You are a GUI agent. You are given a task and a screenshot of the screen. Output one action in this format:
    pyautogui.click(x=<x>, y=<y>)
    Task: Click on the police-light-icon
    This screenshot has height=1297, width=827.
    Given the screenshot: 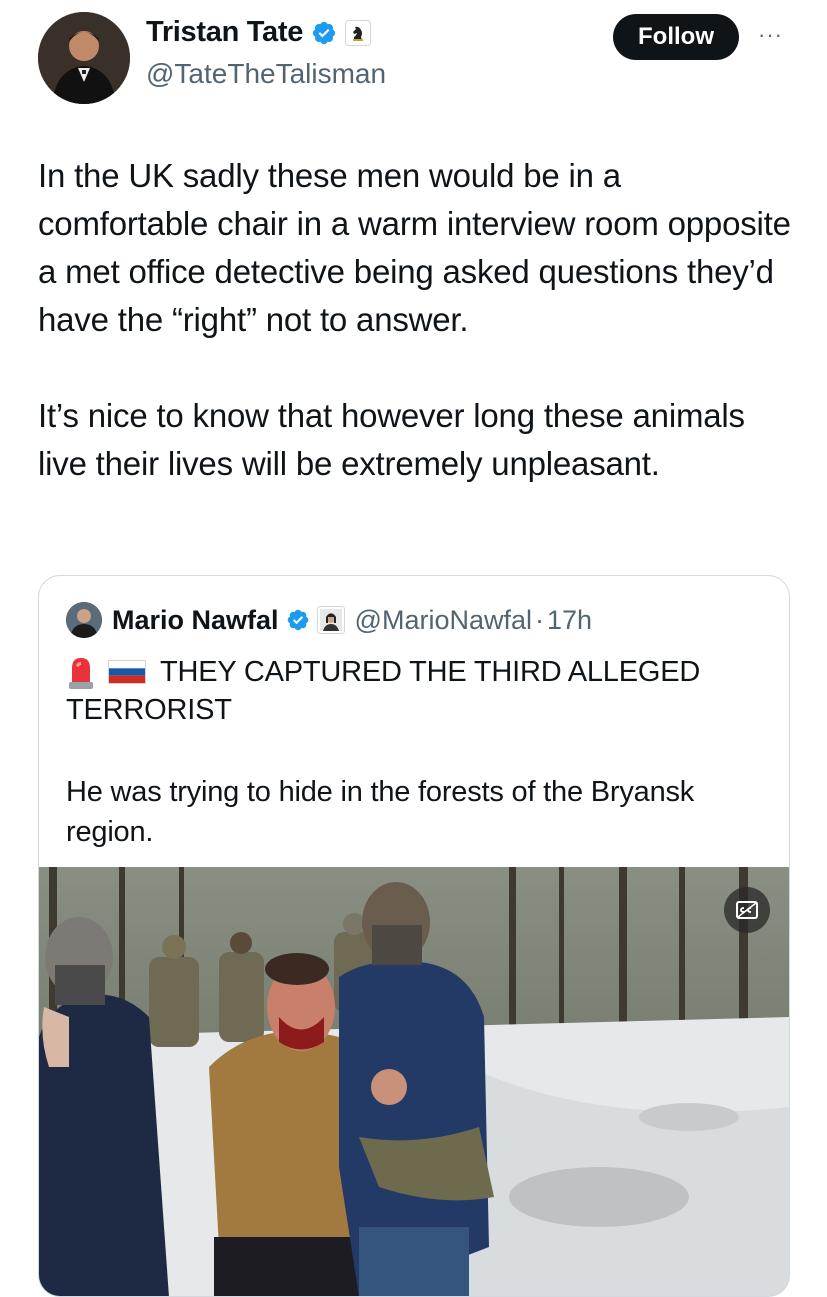 What is the action you would take?
    pyautogui.click(x=81, y=673)
    